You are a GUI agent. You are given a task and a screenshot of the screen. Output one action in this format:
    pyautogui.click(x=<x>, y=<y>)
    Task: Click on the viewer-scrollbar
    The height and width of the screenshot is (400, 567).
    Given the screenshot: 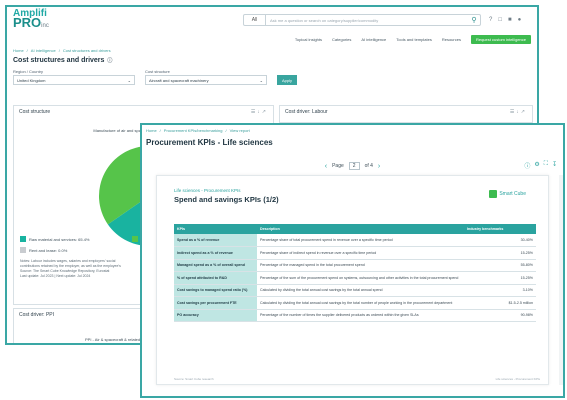 What is the action you would take?
    pyautogui.click(x=561, y=280)
    